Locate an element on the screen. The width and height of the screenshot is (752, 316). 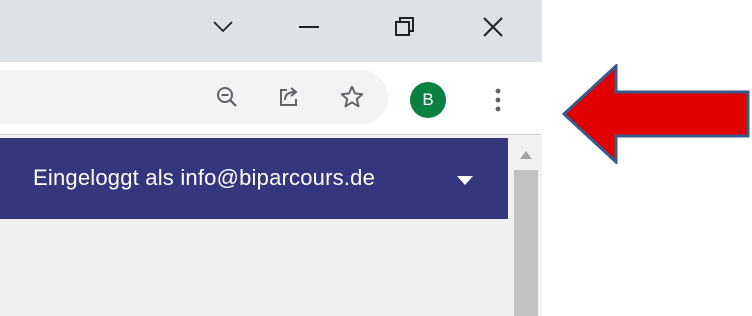
browser-menu-button is located at coordinates (498, 100).